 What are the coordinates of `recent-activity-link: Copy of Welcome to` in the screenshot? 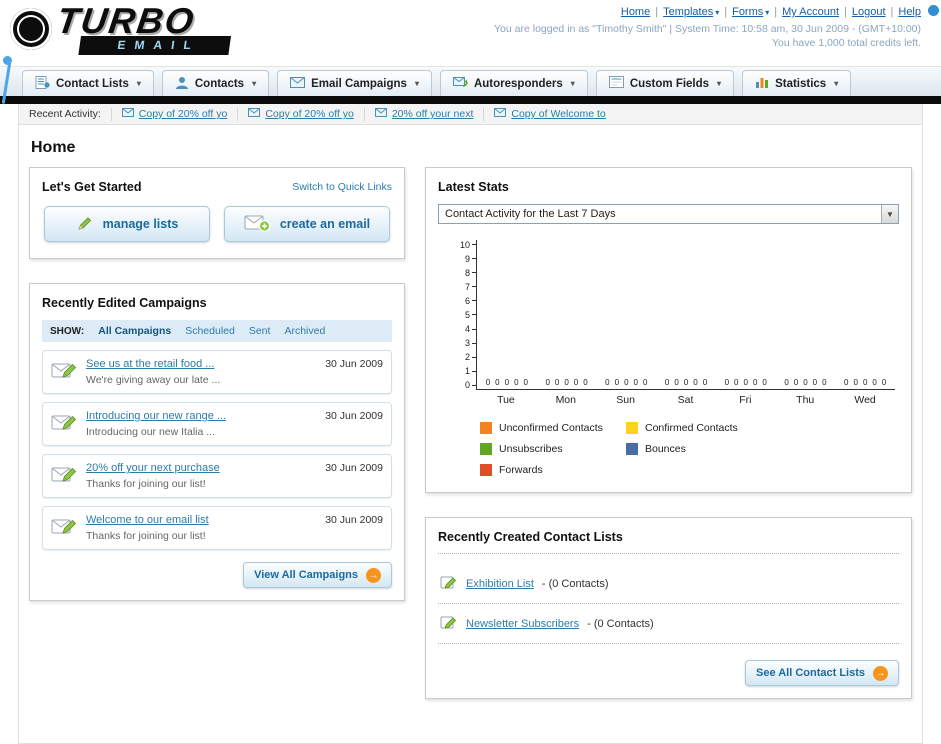 It's located at (558, 114).